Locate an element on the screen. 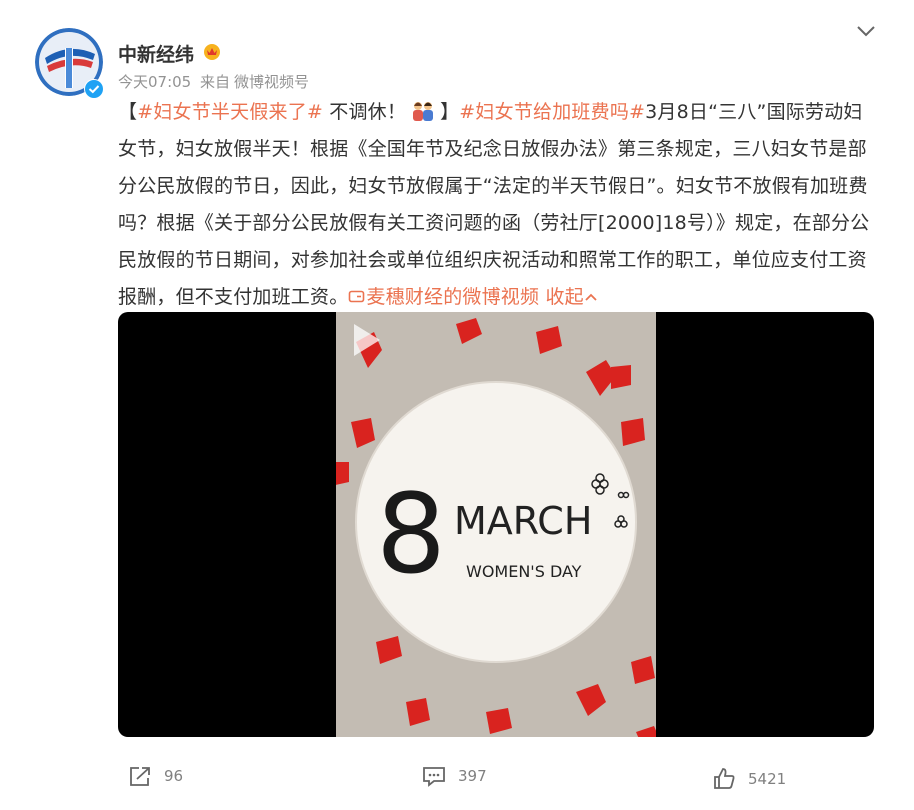 Image resolution: width=914 pixels, height=810 pixels. like-icon is located at coordinates (724, 778).